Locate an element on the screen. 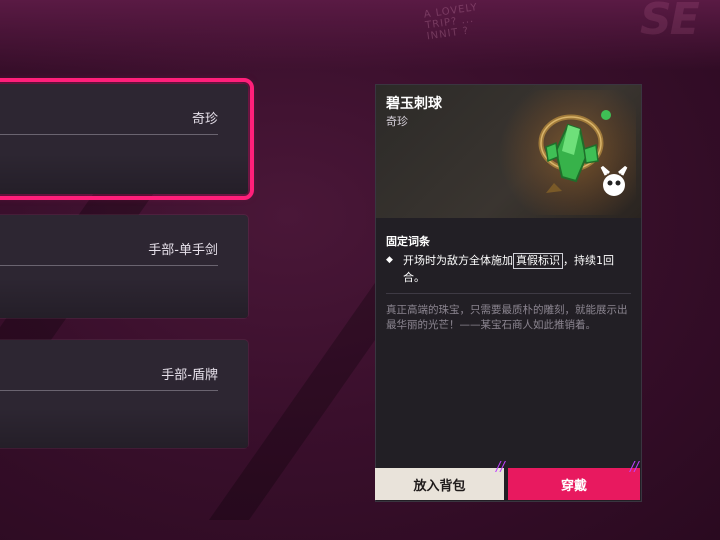  detail-divider is located at coordinates (508, 293).